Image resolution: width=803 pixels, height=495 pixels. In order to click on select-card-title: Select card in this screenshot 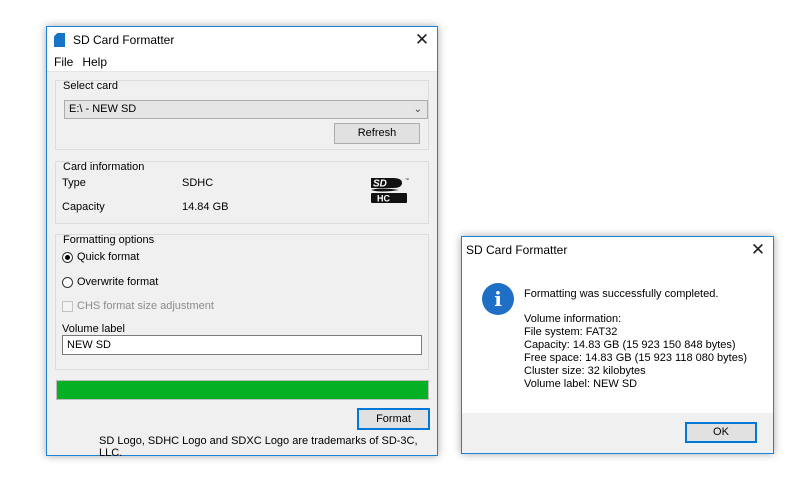, I will do `click(91, 86)`.